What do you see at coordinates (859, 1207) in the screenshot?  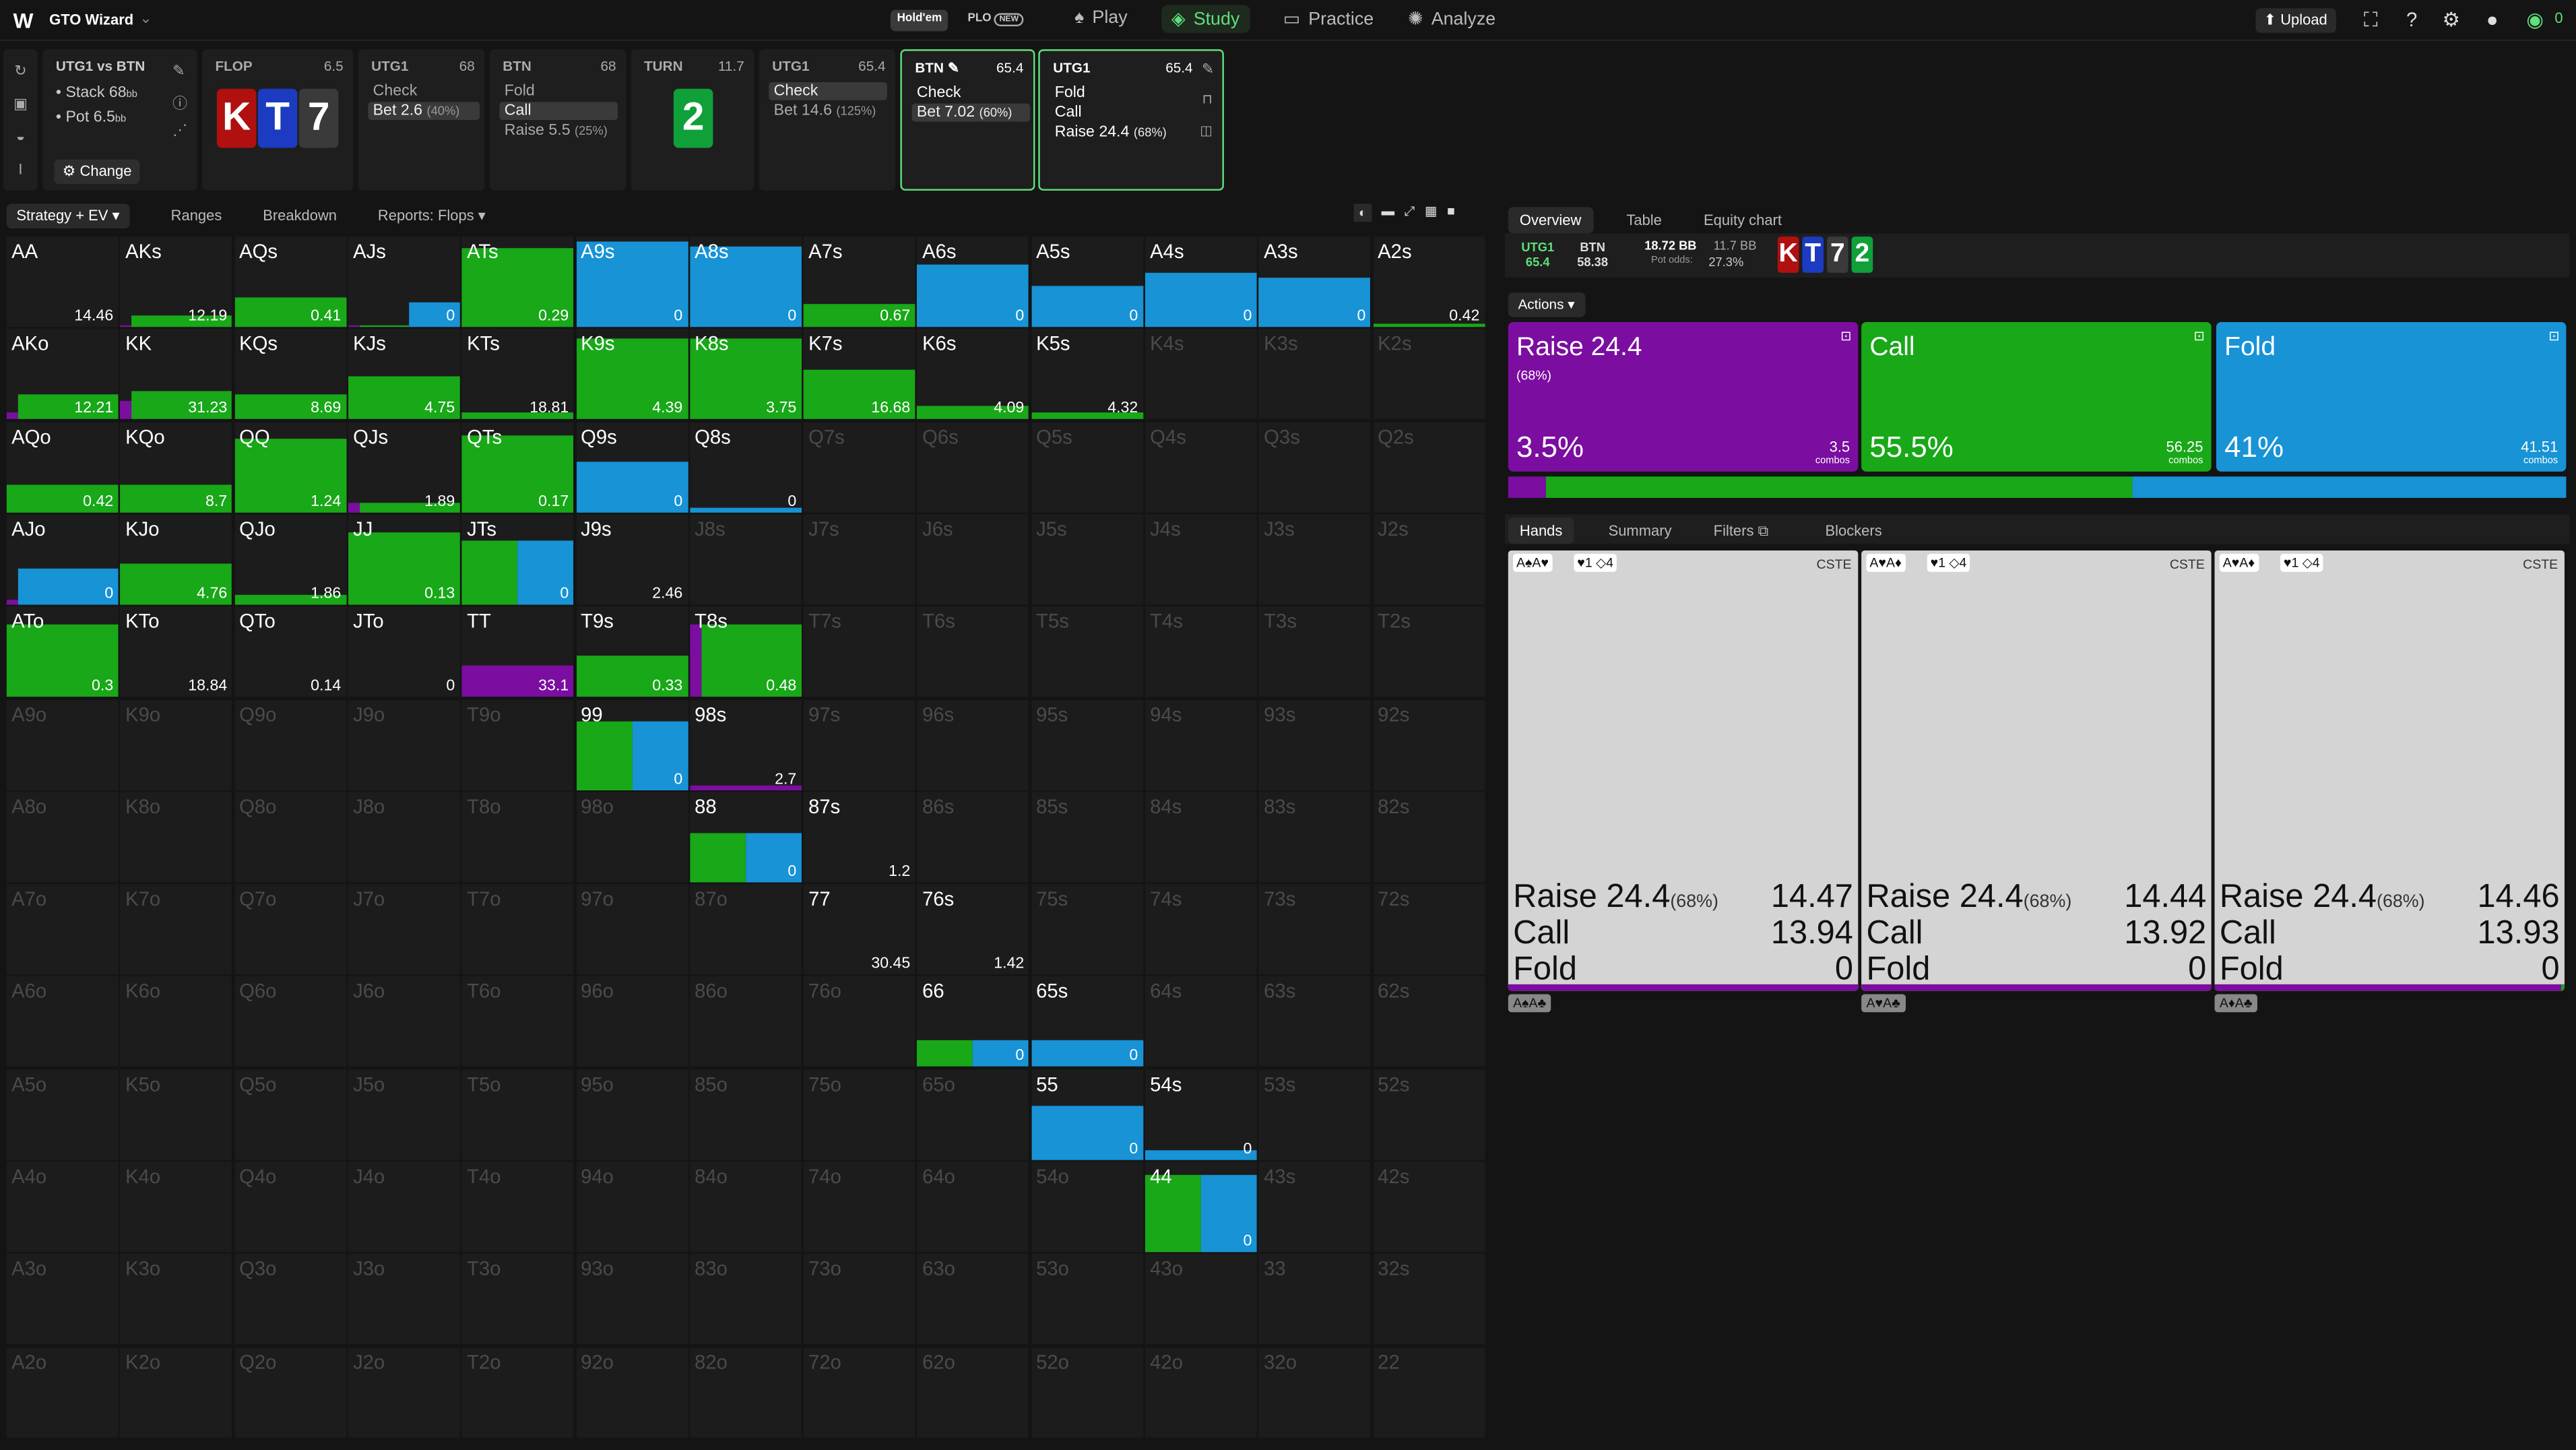 I see `grid-cell: 74o` at bounding box center [859, 1207].